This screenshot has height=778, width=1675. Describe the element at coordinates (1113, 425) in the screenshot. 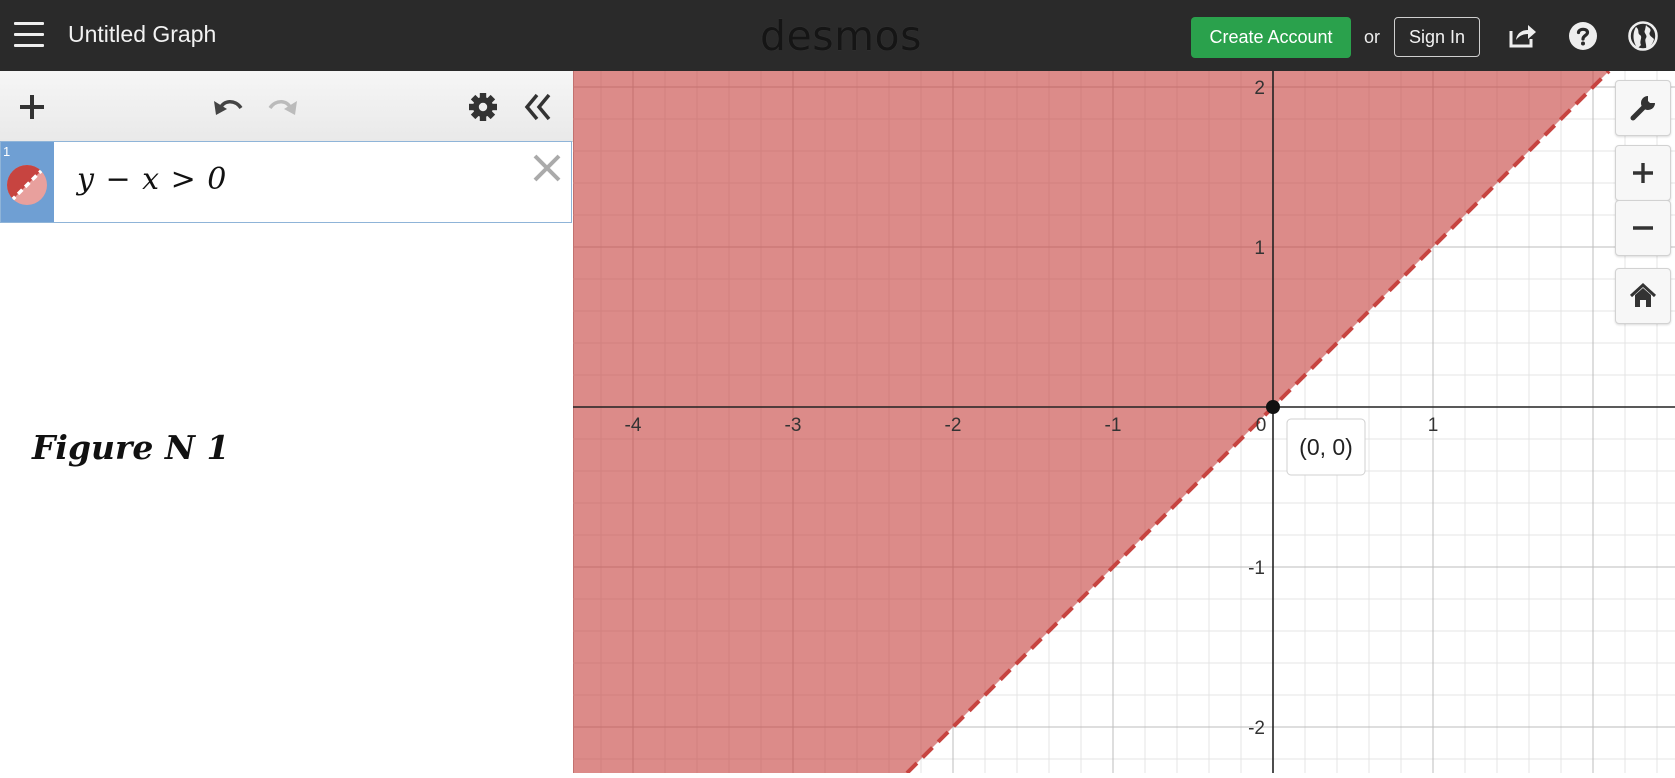

I see `x-tick-label: -1` at that location.